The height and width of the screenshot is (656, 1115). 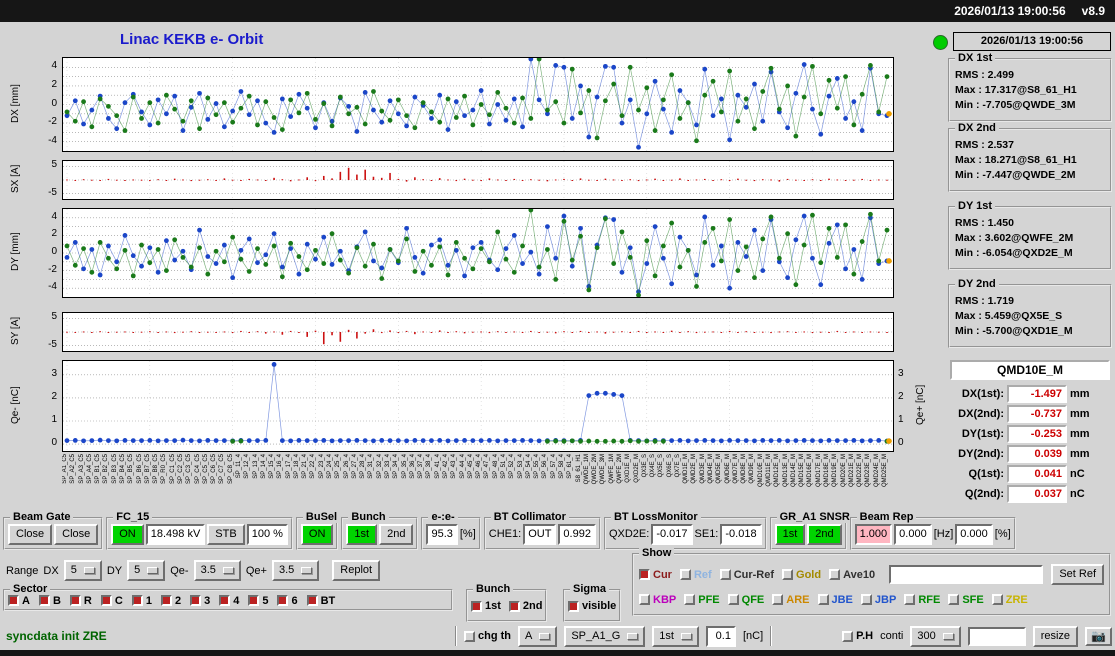 I want to click on beam-gate-close-button-1: Close, so click(x=30, y=534).